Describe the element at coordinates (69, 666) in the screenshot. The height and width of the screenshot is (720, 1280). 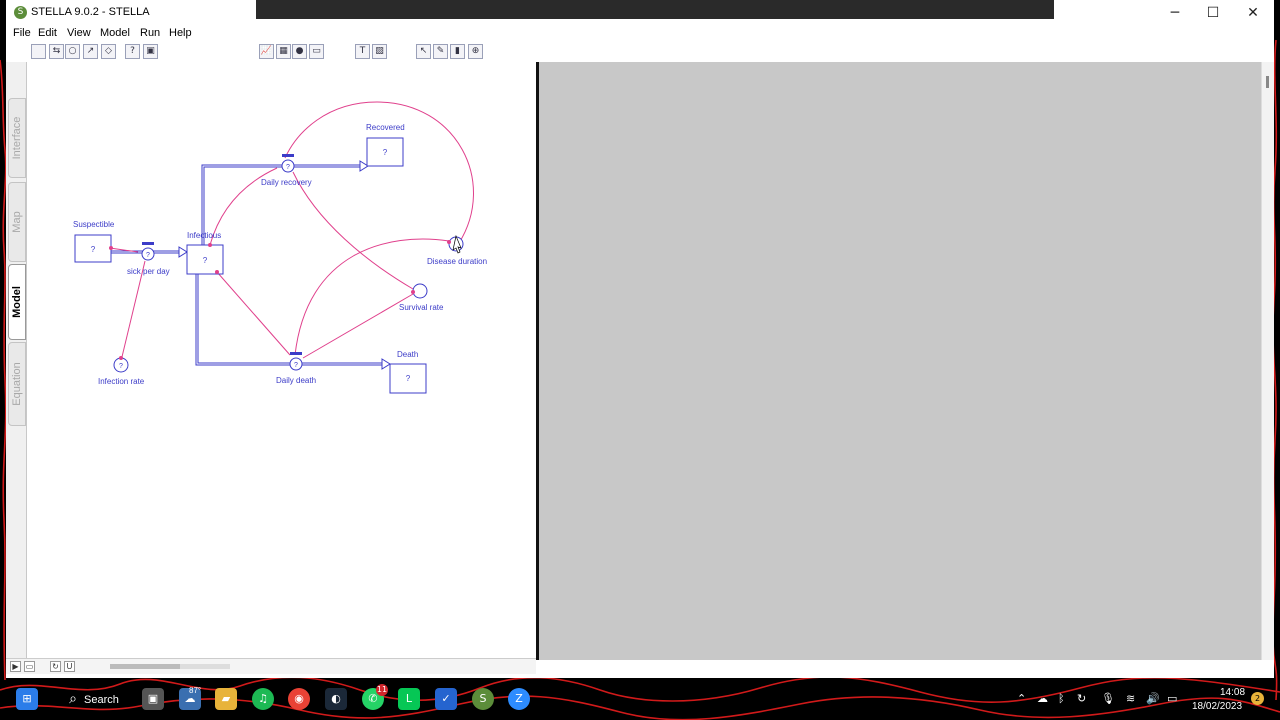
I see `underline-control-icon: U` at that location.